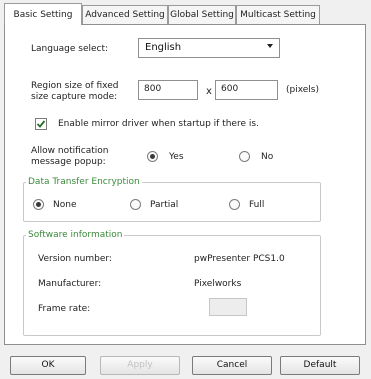 The width and height of the screenshot is (371, 379). What do you see at coordinates (68, 162) in the screenshot?
I see `notification-label-line2: message popup:` at bounding box center [68, 162].